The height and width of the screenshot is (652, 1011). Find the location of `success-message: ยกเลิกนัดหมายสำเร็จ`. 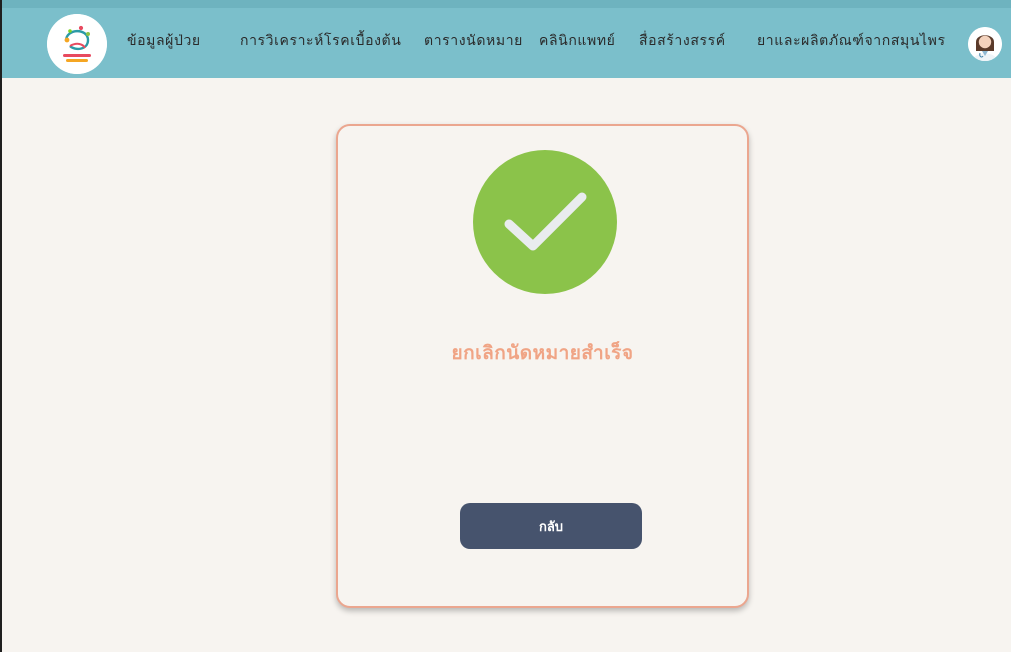

success-message: ยกเลิกนัดหมายสำเร็จ is located at coordinates (542, 353).